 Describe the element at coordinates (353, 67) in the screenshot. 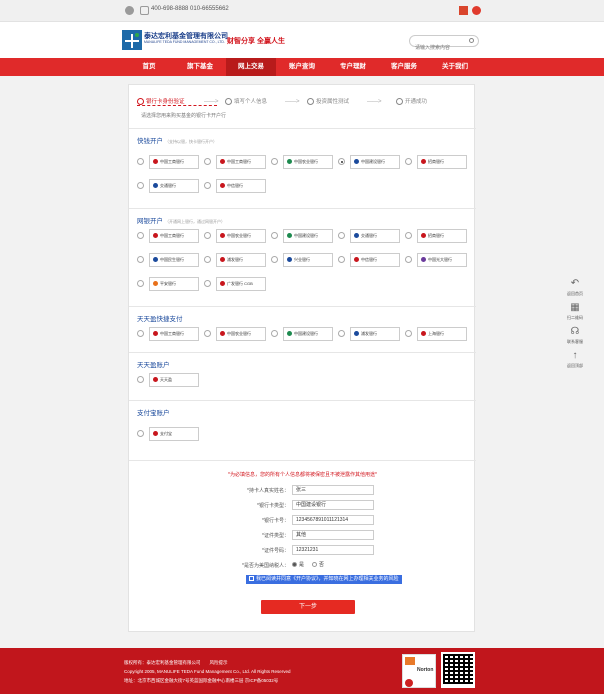

I see `nav-special-account: 专户理财` at that location.